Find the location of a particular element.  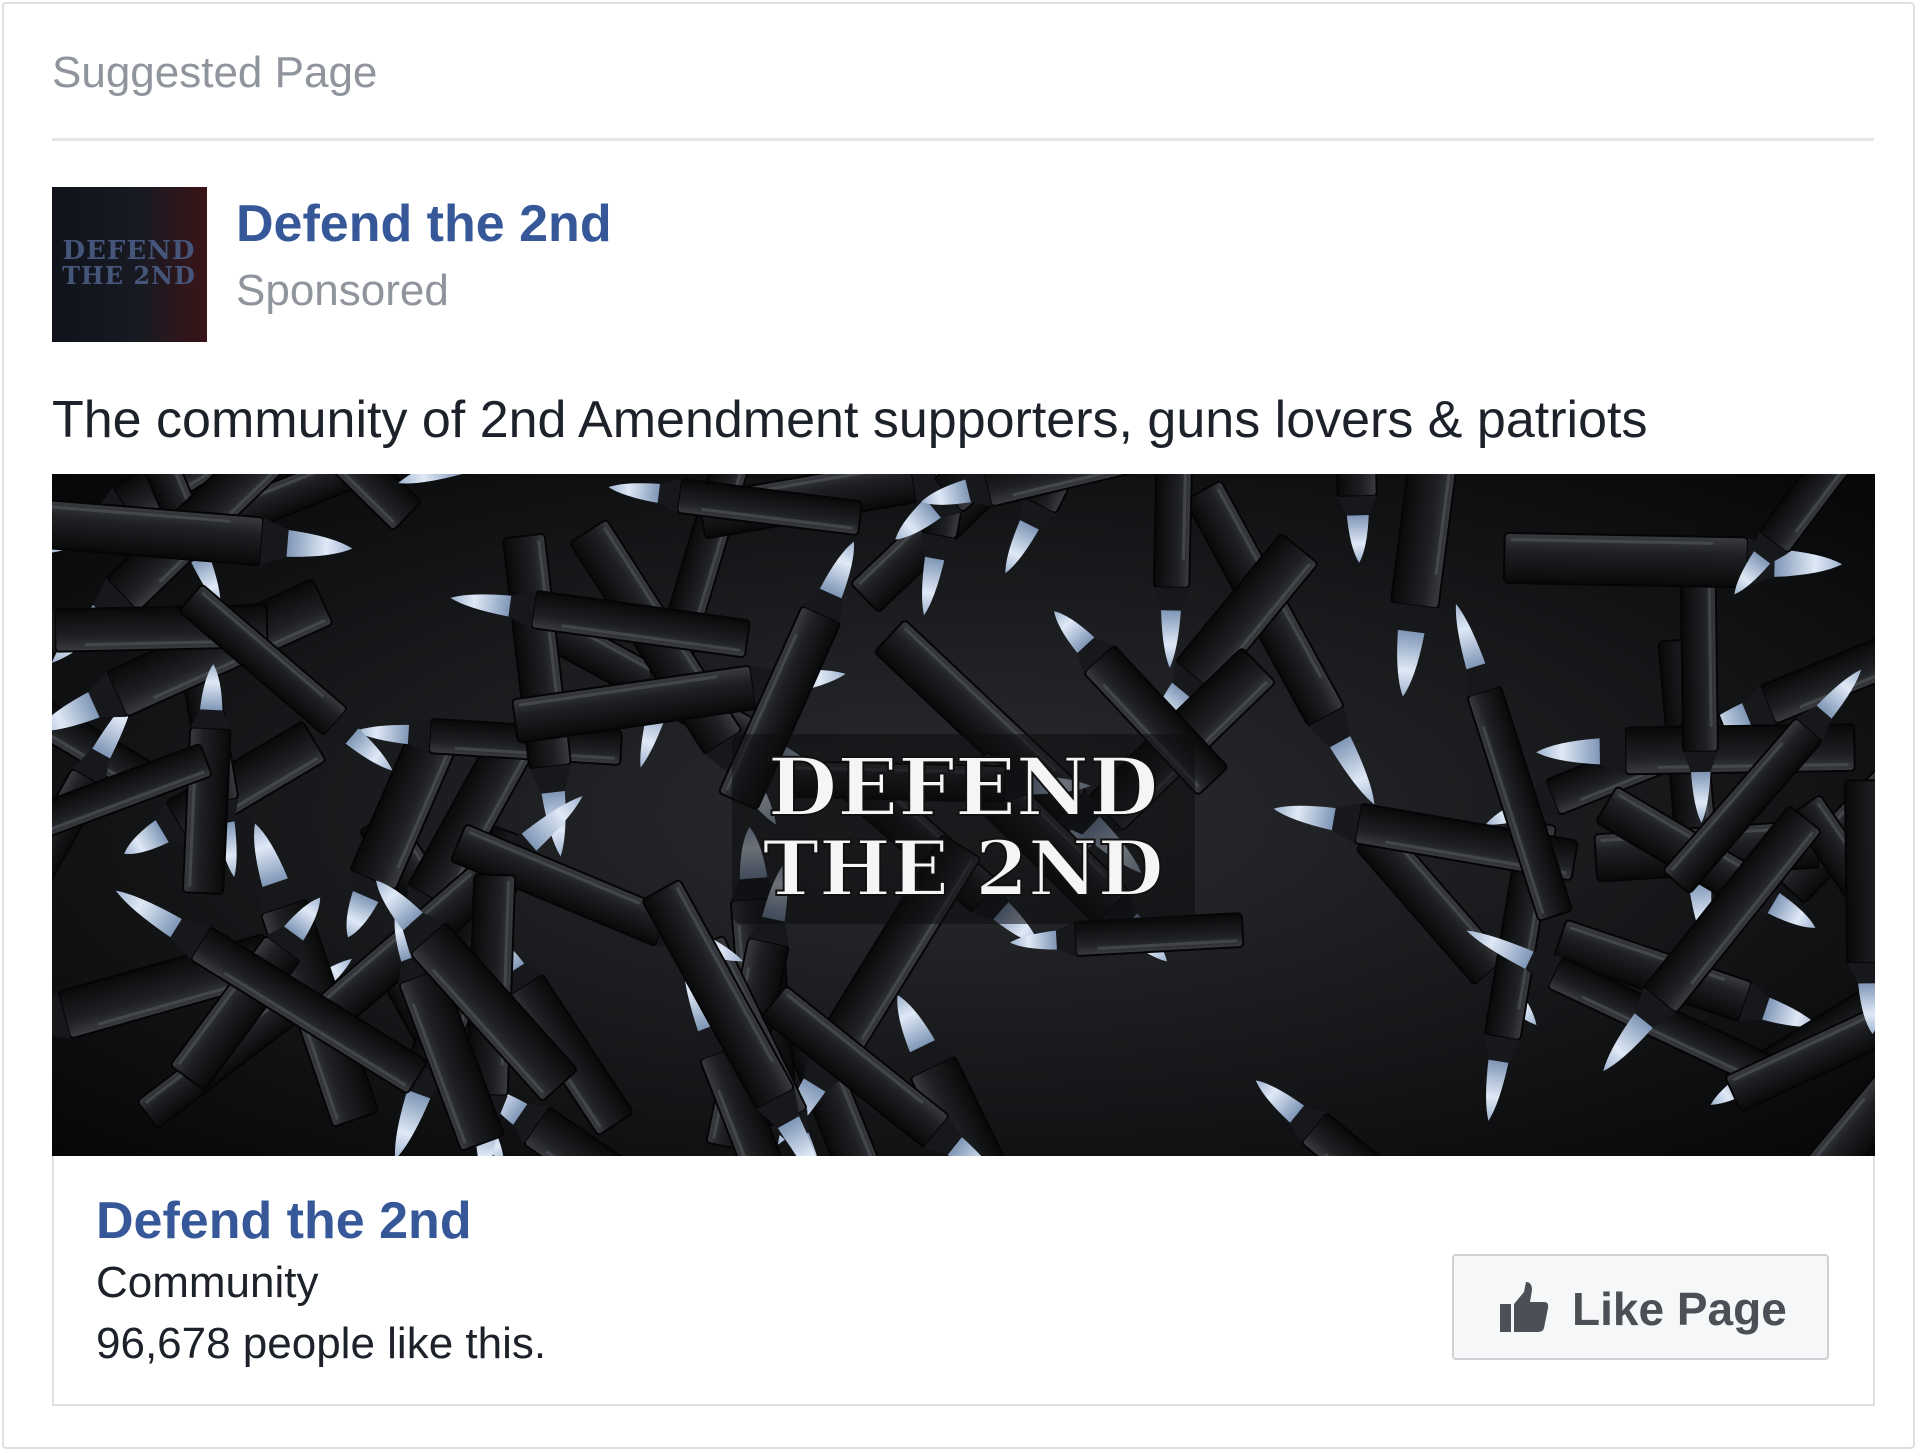

svg-text: THE 2ND is located at coordinates (129, 275).